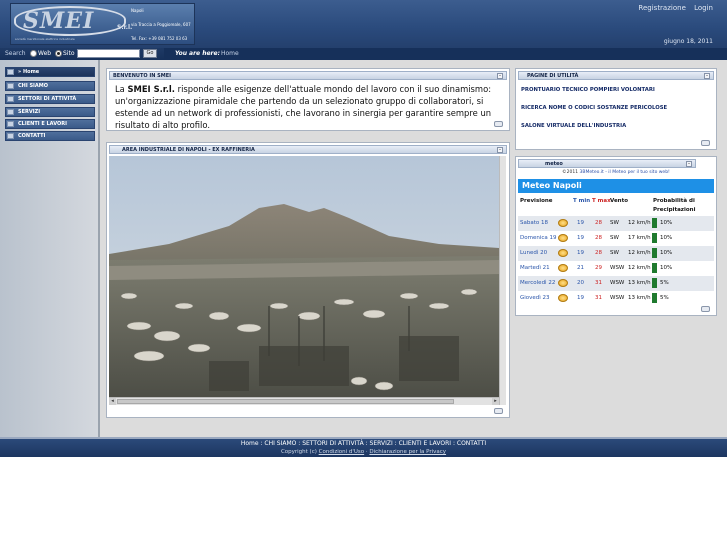  I want to click on utility-link-salone: SALONE VIRTUALE DELL'INDUSTRIA, so click(573, 126).